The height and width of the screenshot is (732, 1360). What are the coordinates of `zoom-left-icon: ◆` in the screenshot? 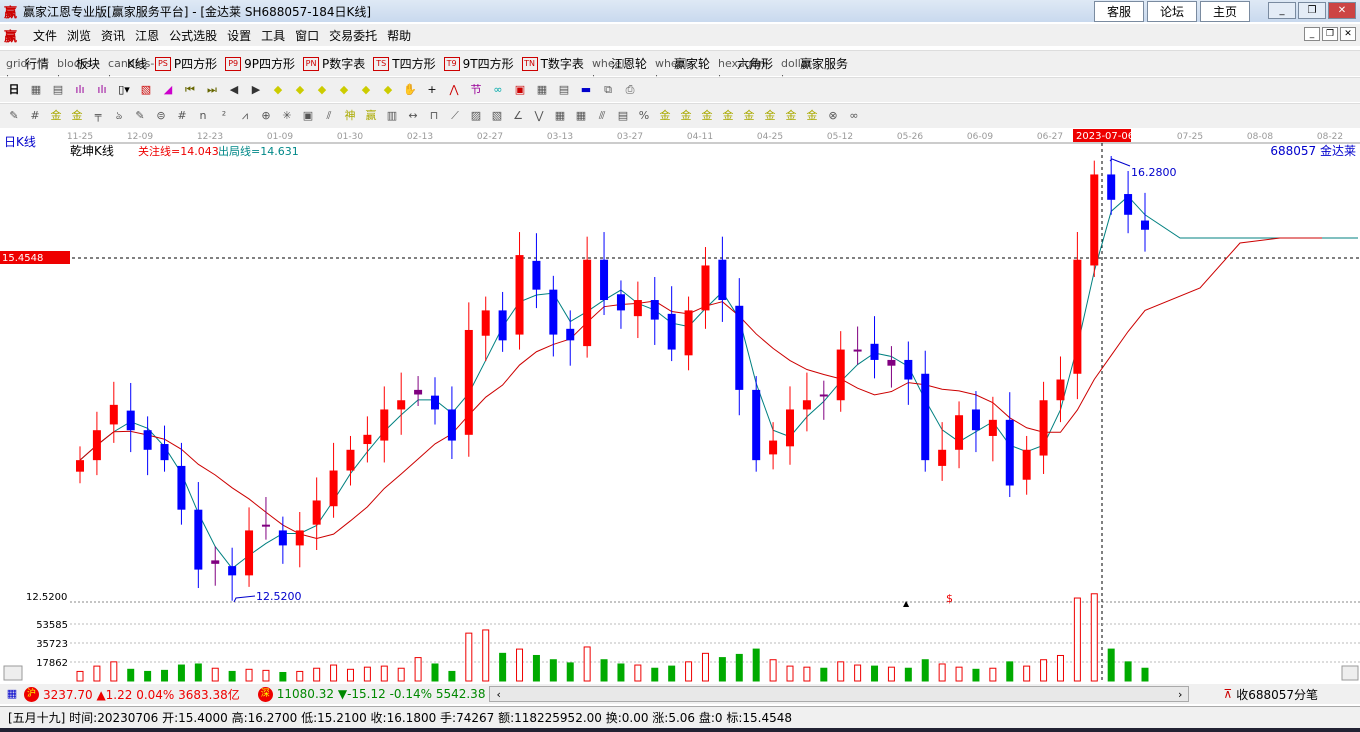 It's located at (278, 90).